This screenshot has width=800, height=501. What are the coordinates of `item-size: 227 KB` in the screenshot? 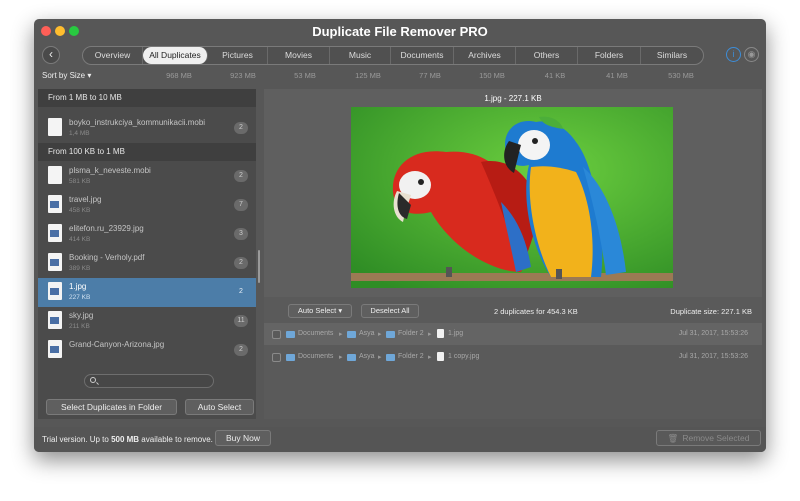 It's located at (80, 297).